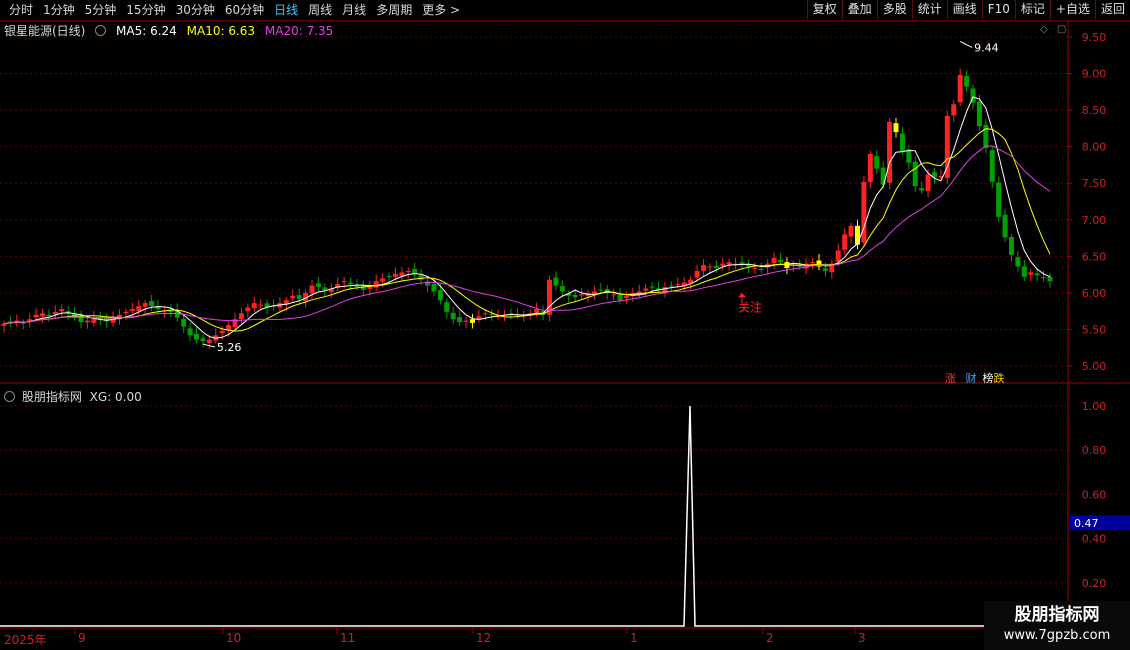 The height and width of the screenshot is (650, 1130). I want to click on watermark: 股朋指标网 www.7gpzb.com, so click(1057, 625).